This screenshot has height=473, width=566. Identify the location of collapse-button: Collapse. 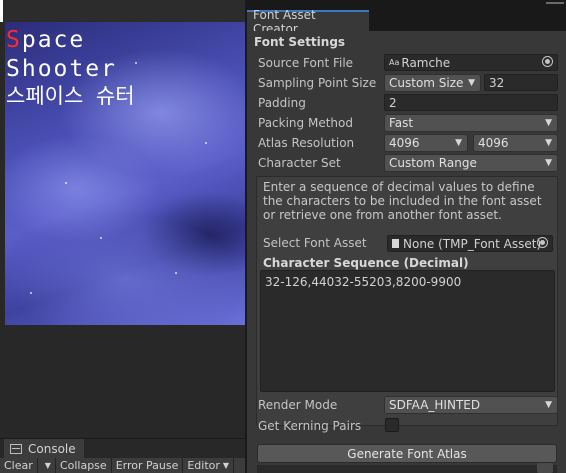
(84, 465).